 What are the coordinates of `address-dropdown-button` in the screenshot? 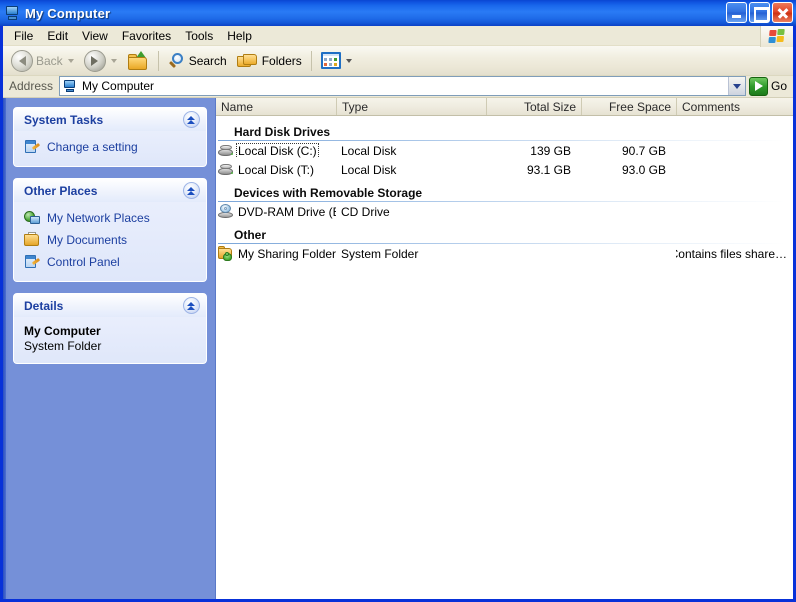 It's located at (736, 86).